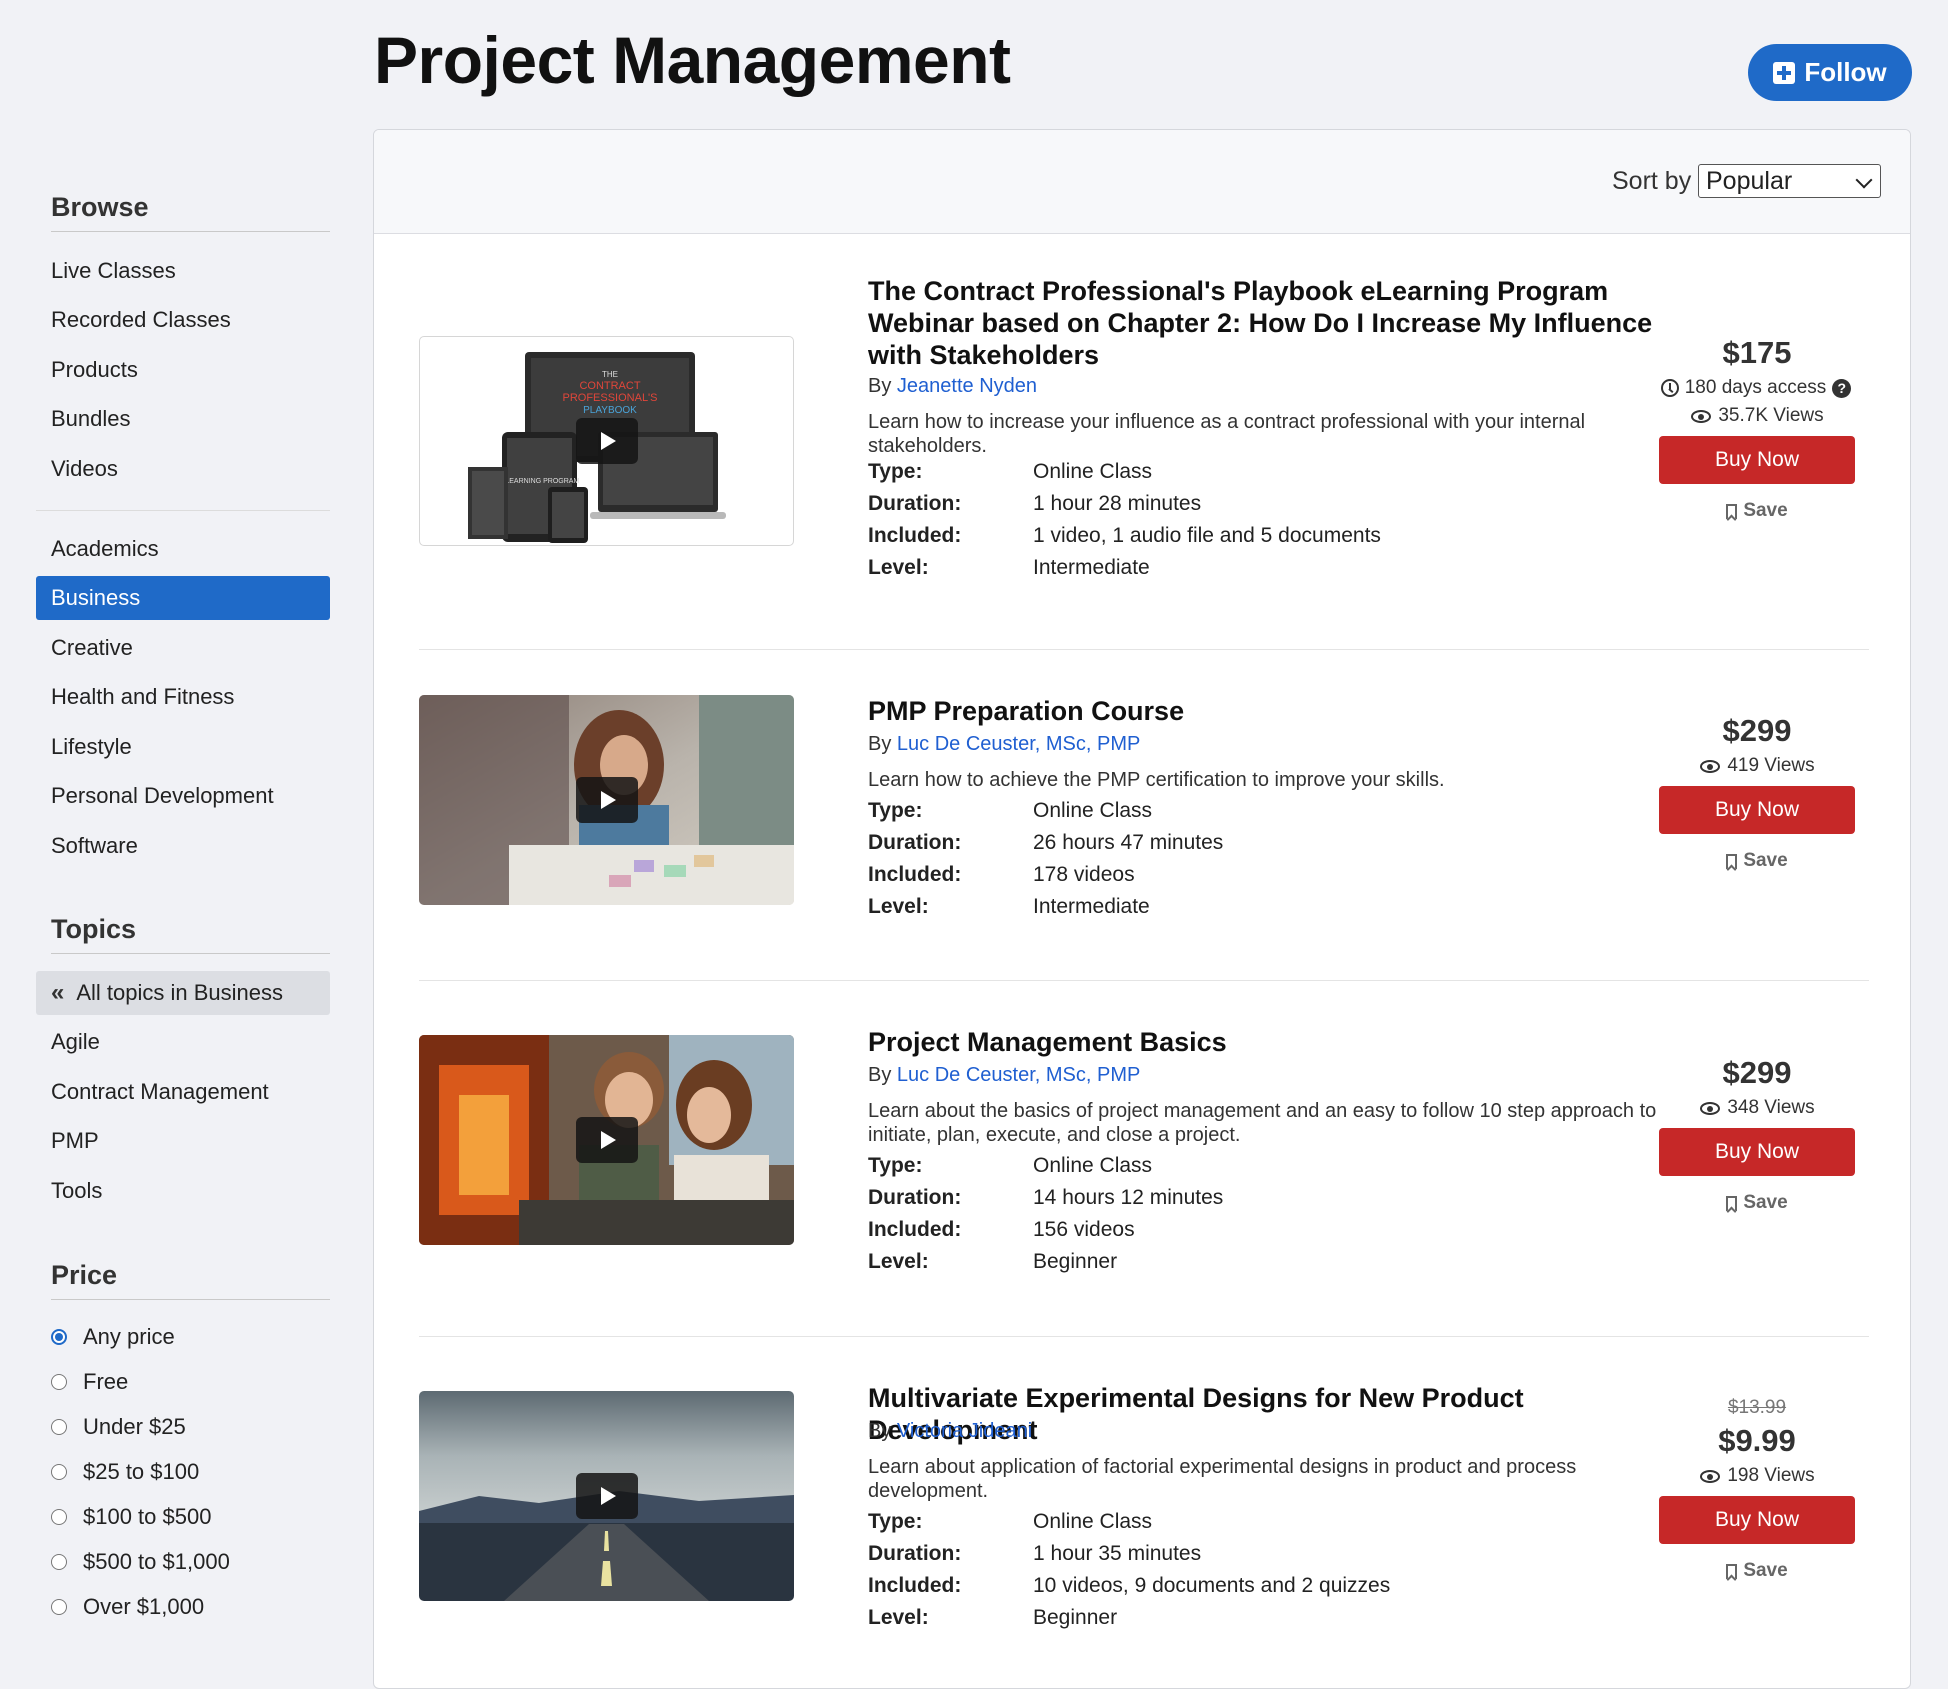 The width and height of the screenshot is (1948, 1689). I want to click on duration-value: 14 hours 12 minutes, so click(1128, 1197).